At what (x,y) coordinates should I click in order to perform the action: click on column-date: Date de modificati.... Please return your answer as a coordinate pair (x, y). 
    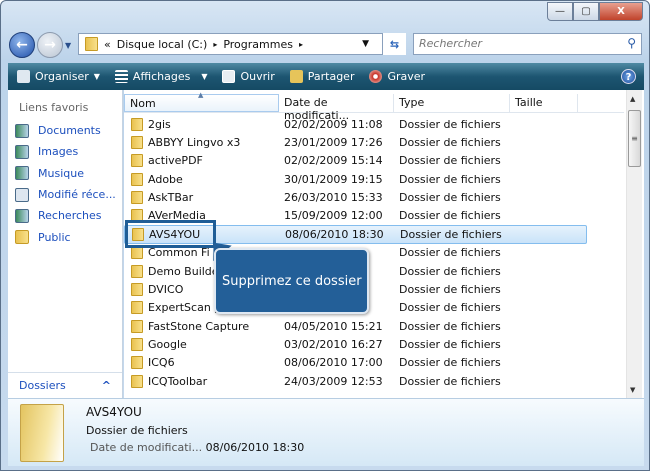
    Looking at the image, I should click on (336, 108).